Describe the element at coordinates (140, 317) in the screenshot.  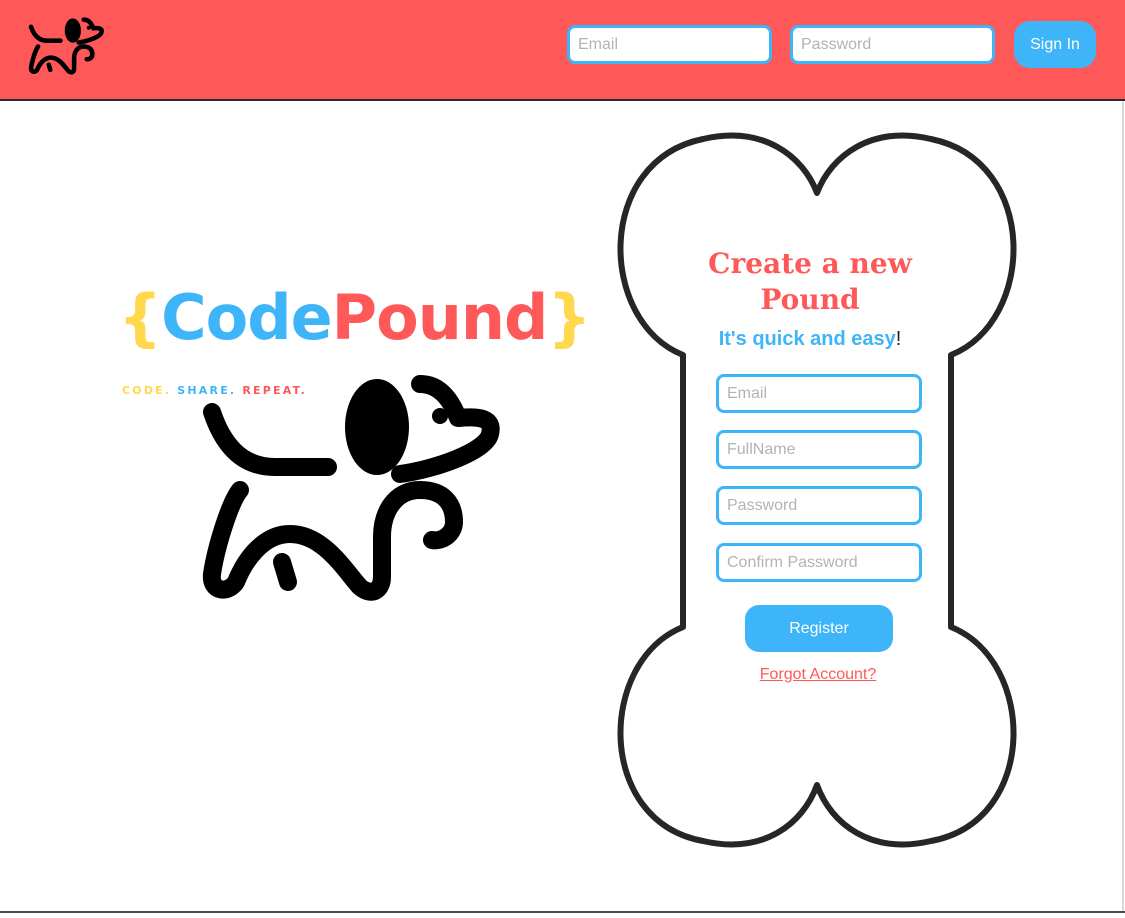
I see `brand-open-brace: {` at that location.